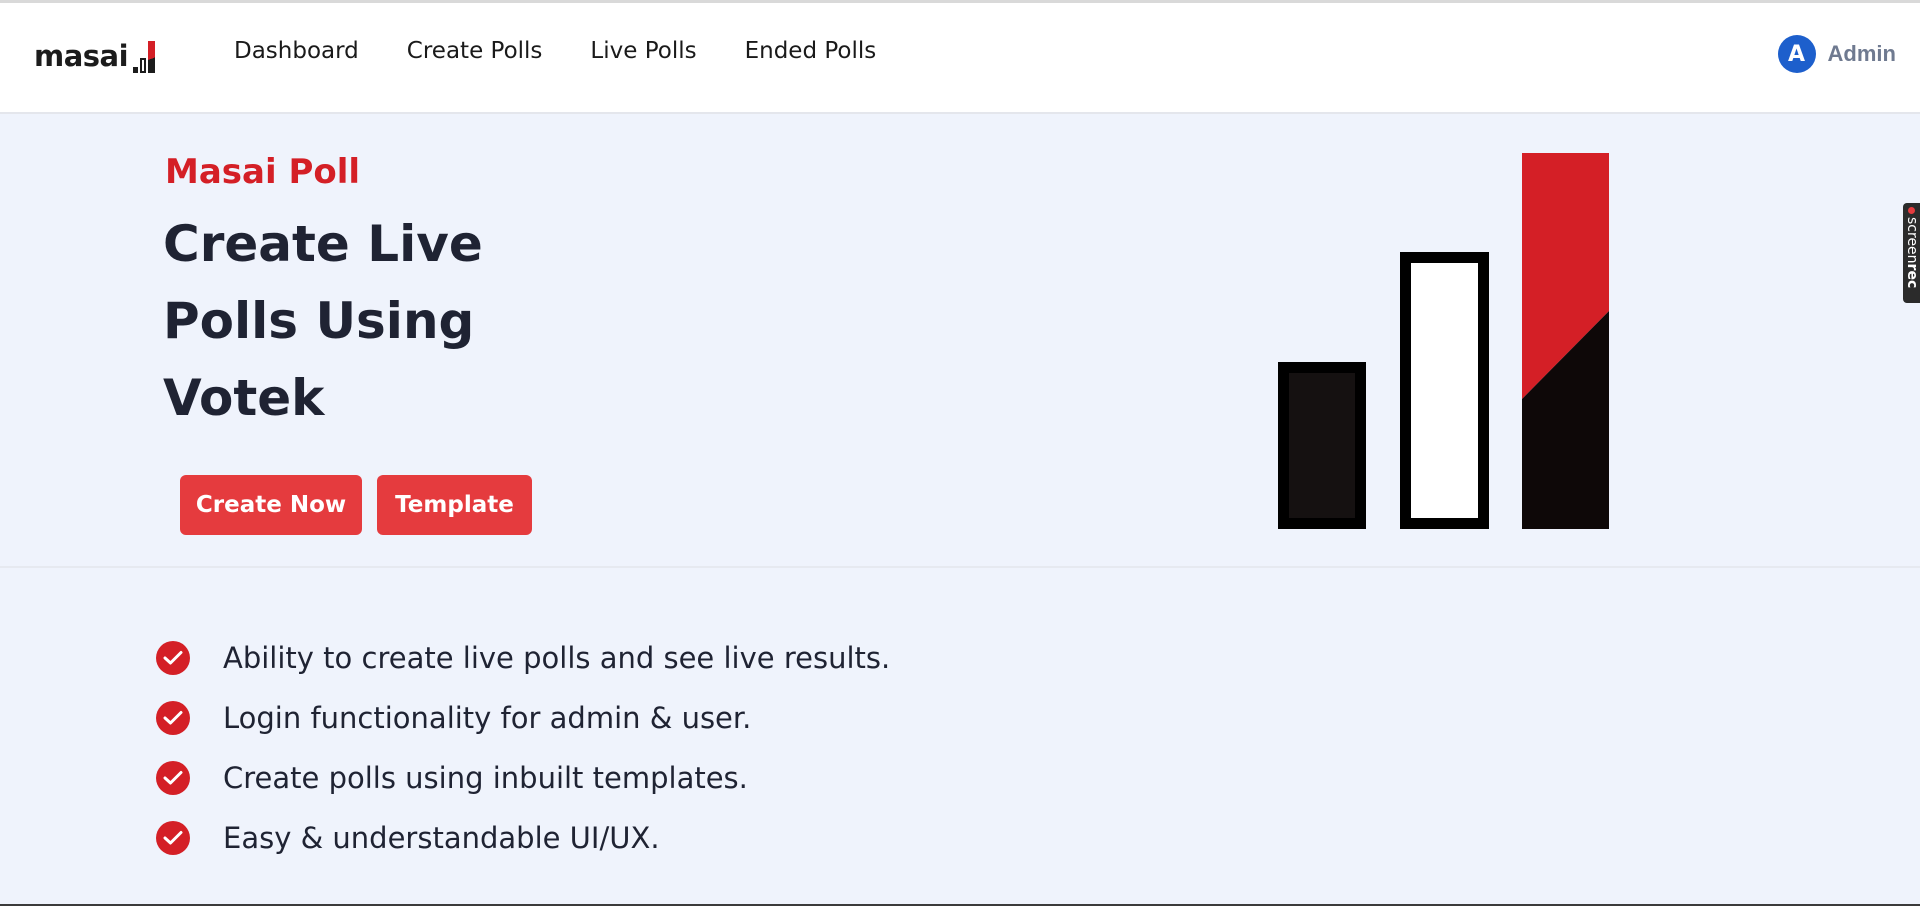 The height and width of the screenshot is (906, 1920). I want to click on record-dot-icon, so click(1911, 210).